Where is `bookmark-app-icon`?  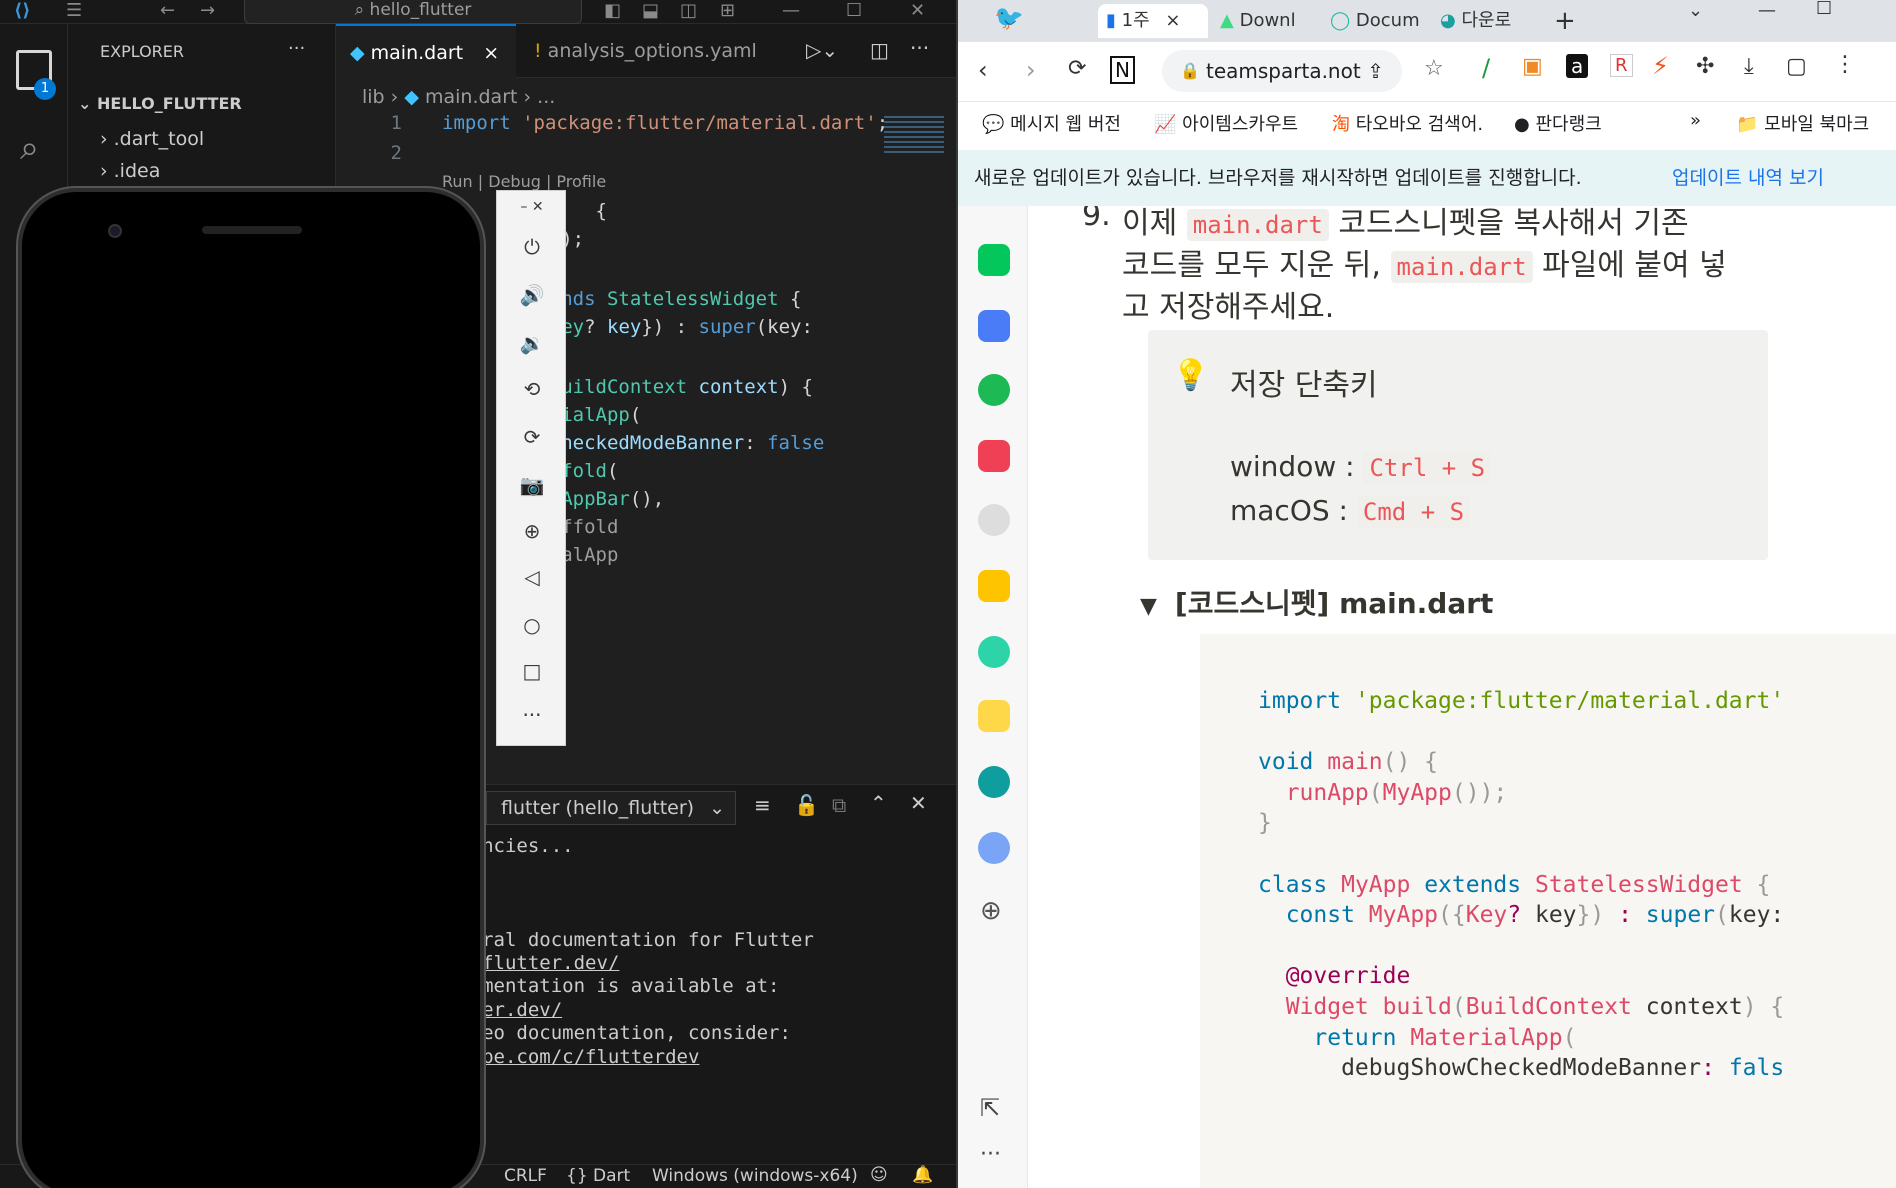
bookmark-app-icon is located at coordinates (994, 390).